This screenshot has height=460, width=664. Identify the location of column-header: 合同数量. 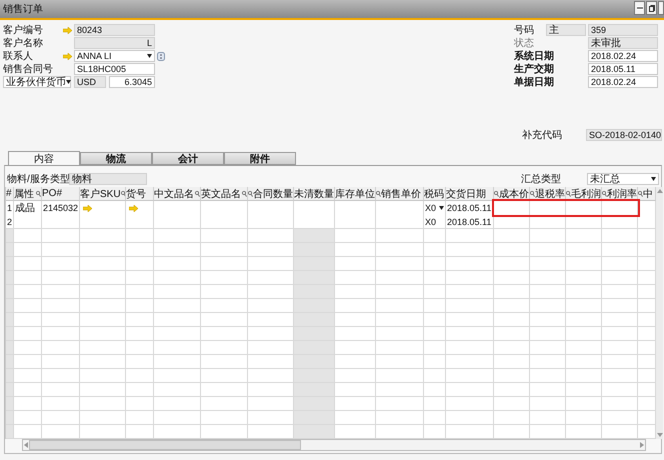
(271, 194).